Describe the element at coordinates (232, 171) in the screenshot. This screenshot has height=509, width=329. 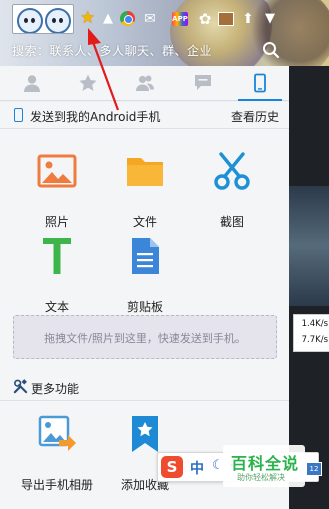
I see `scissors-icon` at that location.